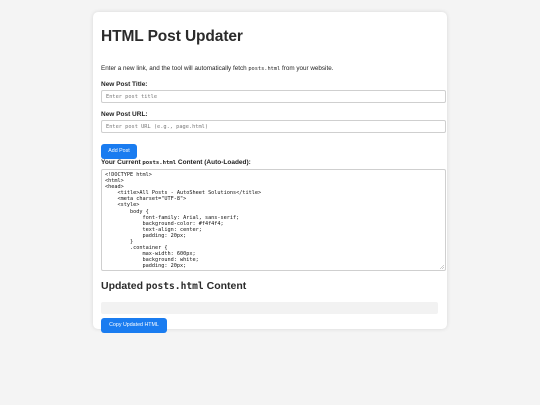  I want to click on current-content-label-end: Content (Auto-Loaded):, so click(213, 162).